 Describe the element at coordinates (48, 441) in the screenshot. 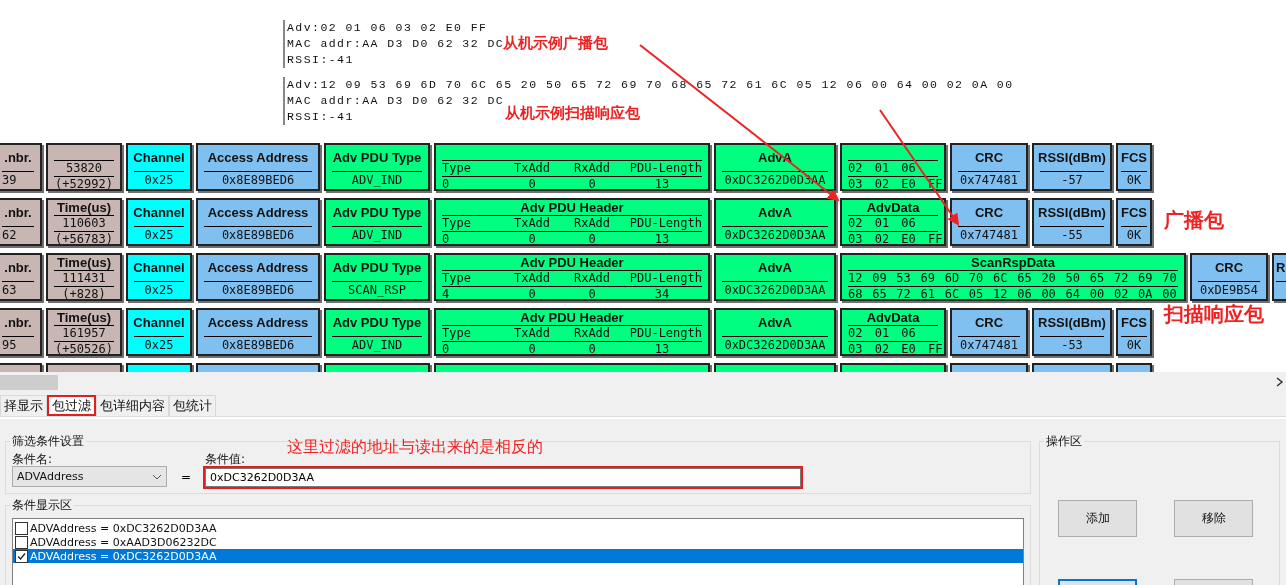

I see `group-title: 筛选条件设置` at that location.